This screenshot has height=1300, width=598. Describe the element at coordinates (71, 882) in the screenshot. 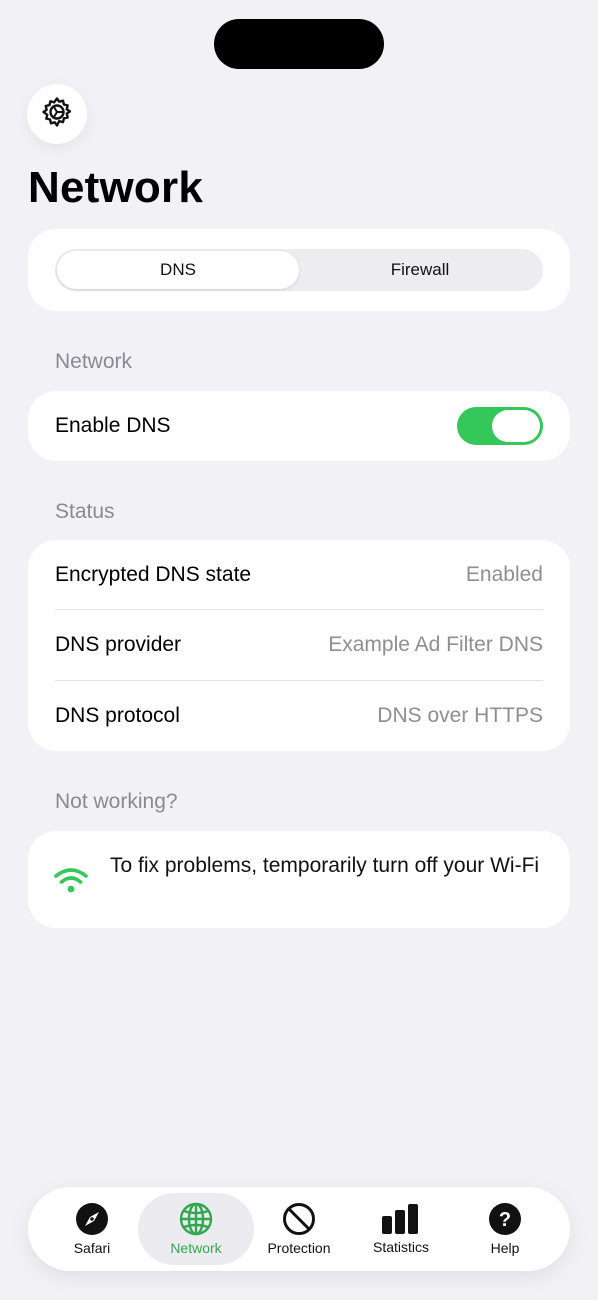

I see `wifi-icon` at that location.